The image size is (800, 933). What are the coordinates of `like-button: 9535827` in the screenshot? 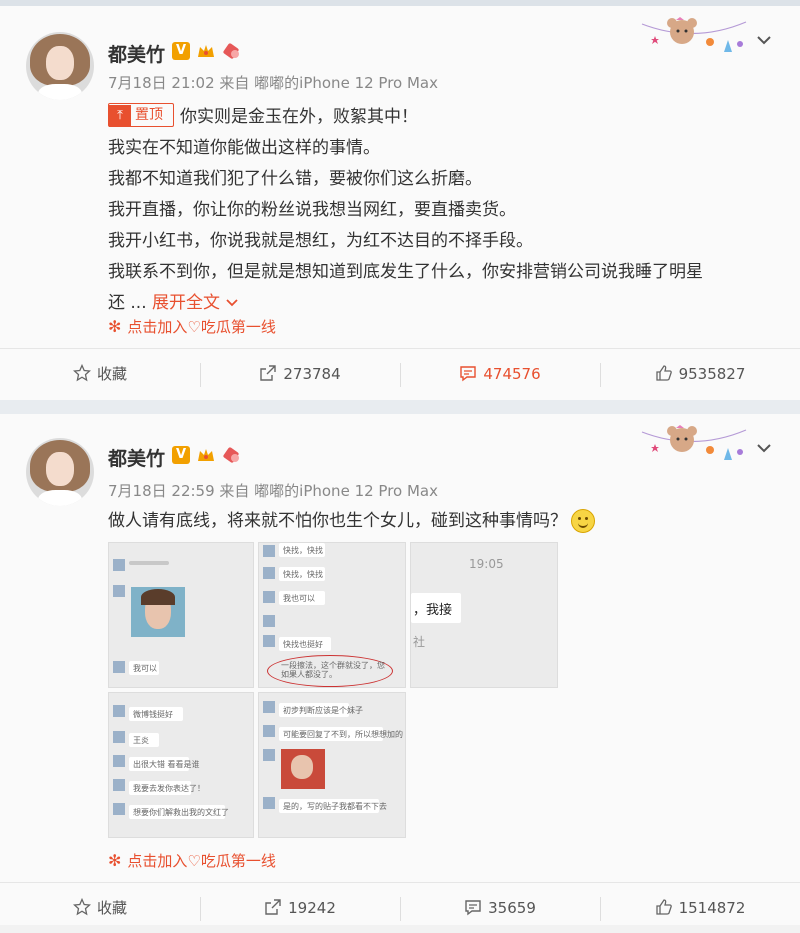 It's located at (700, 374).